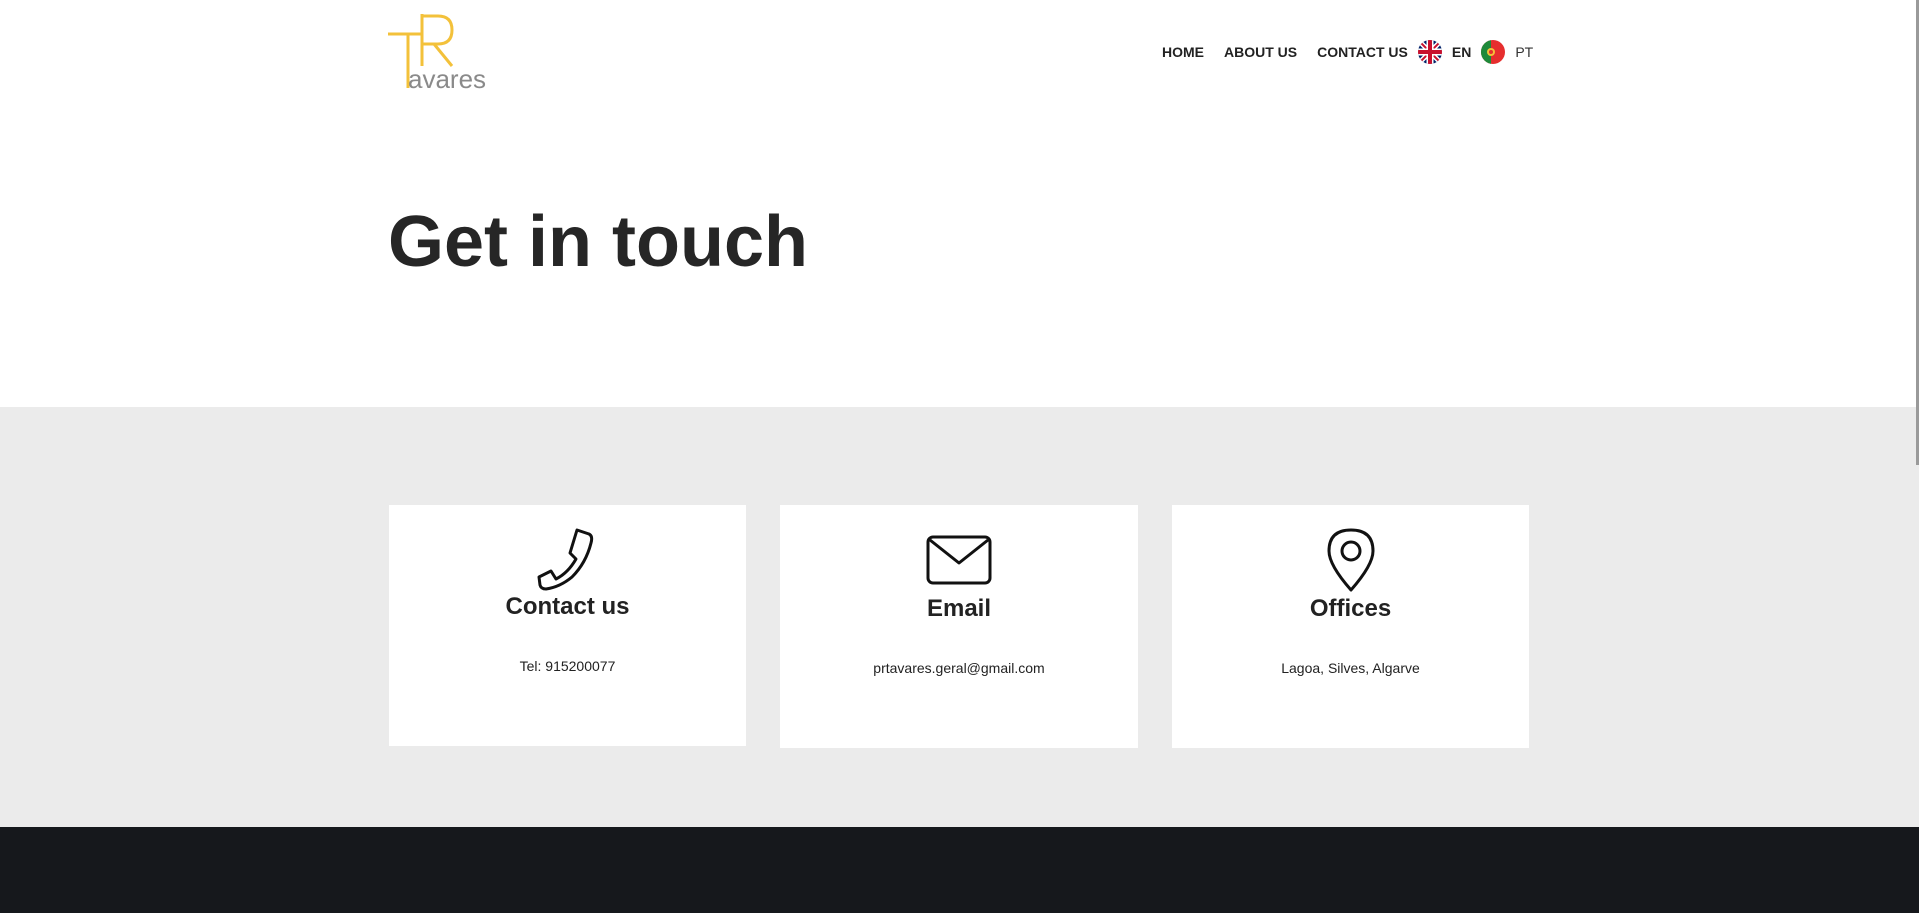  I want to click on language-pt-label: PT, so click(1524, 52).